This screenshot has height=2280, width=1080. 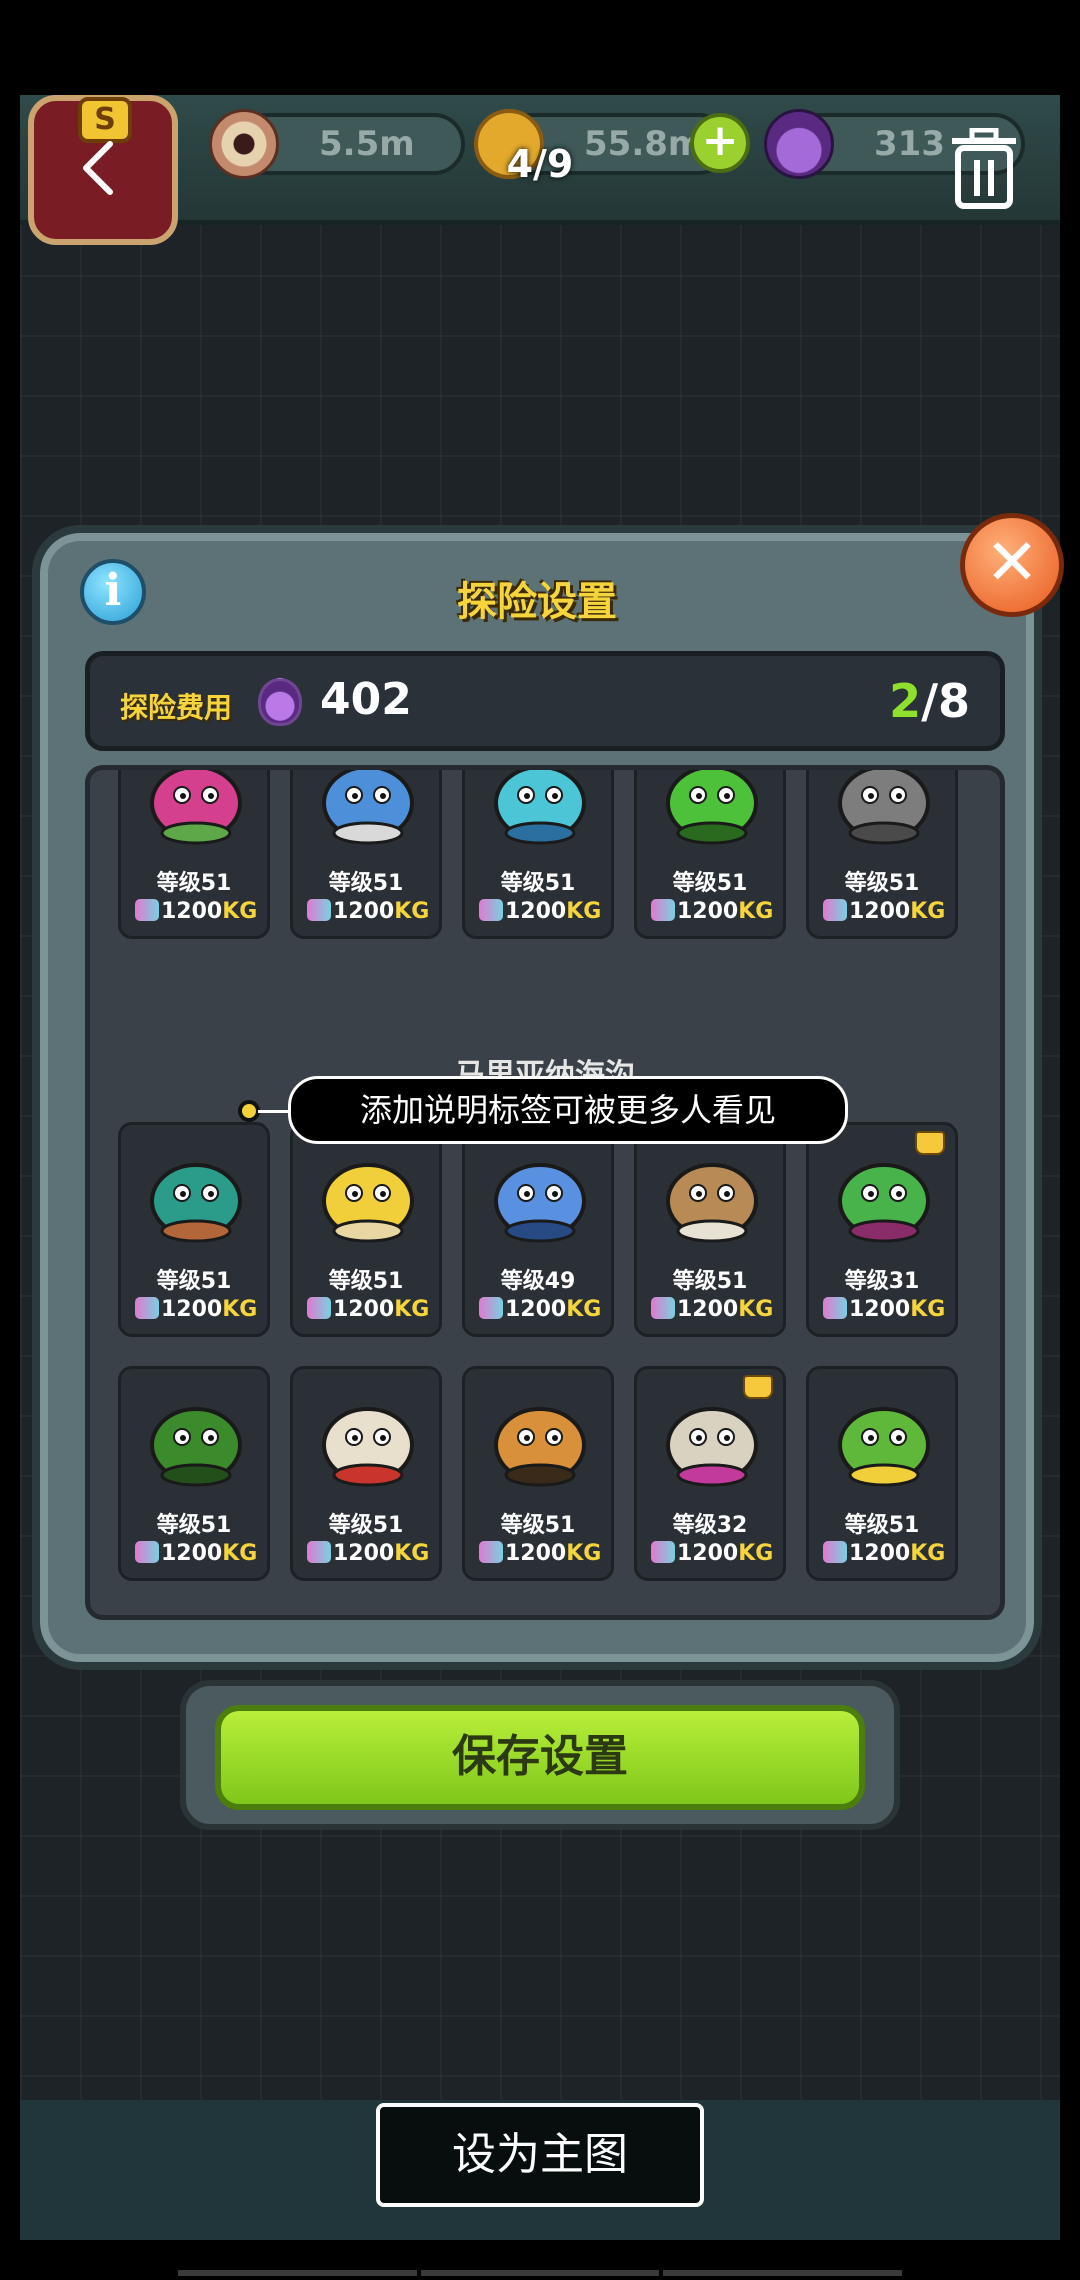 What do you see at coordinates (540, 1194) in the screenshot?
I see `blue-crab-monster-icon` at bounding box center [540, 1194].